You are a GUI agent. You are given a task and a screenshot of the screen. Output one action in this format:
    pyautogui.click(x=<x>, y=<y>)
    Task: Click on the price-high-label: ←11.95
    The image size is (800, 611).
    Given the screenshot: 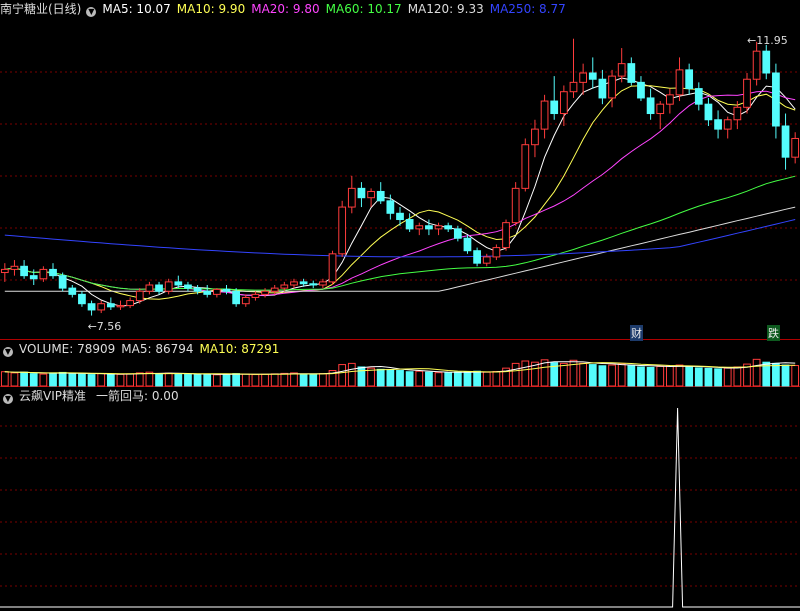 What is the action you would take?
    pyautogui.click(x=767, y=40)
    